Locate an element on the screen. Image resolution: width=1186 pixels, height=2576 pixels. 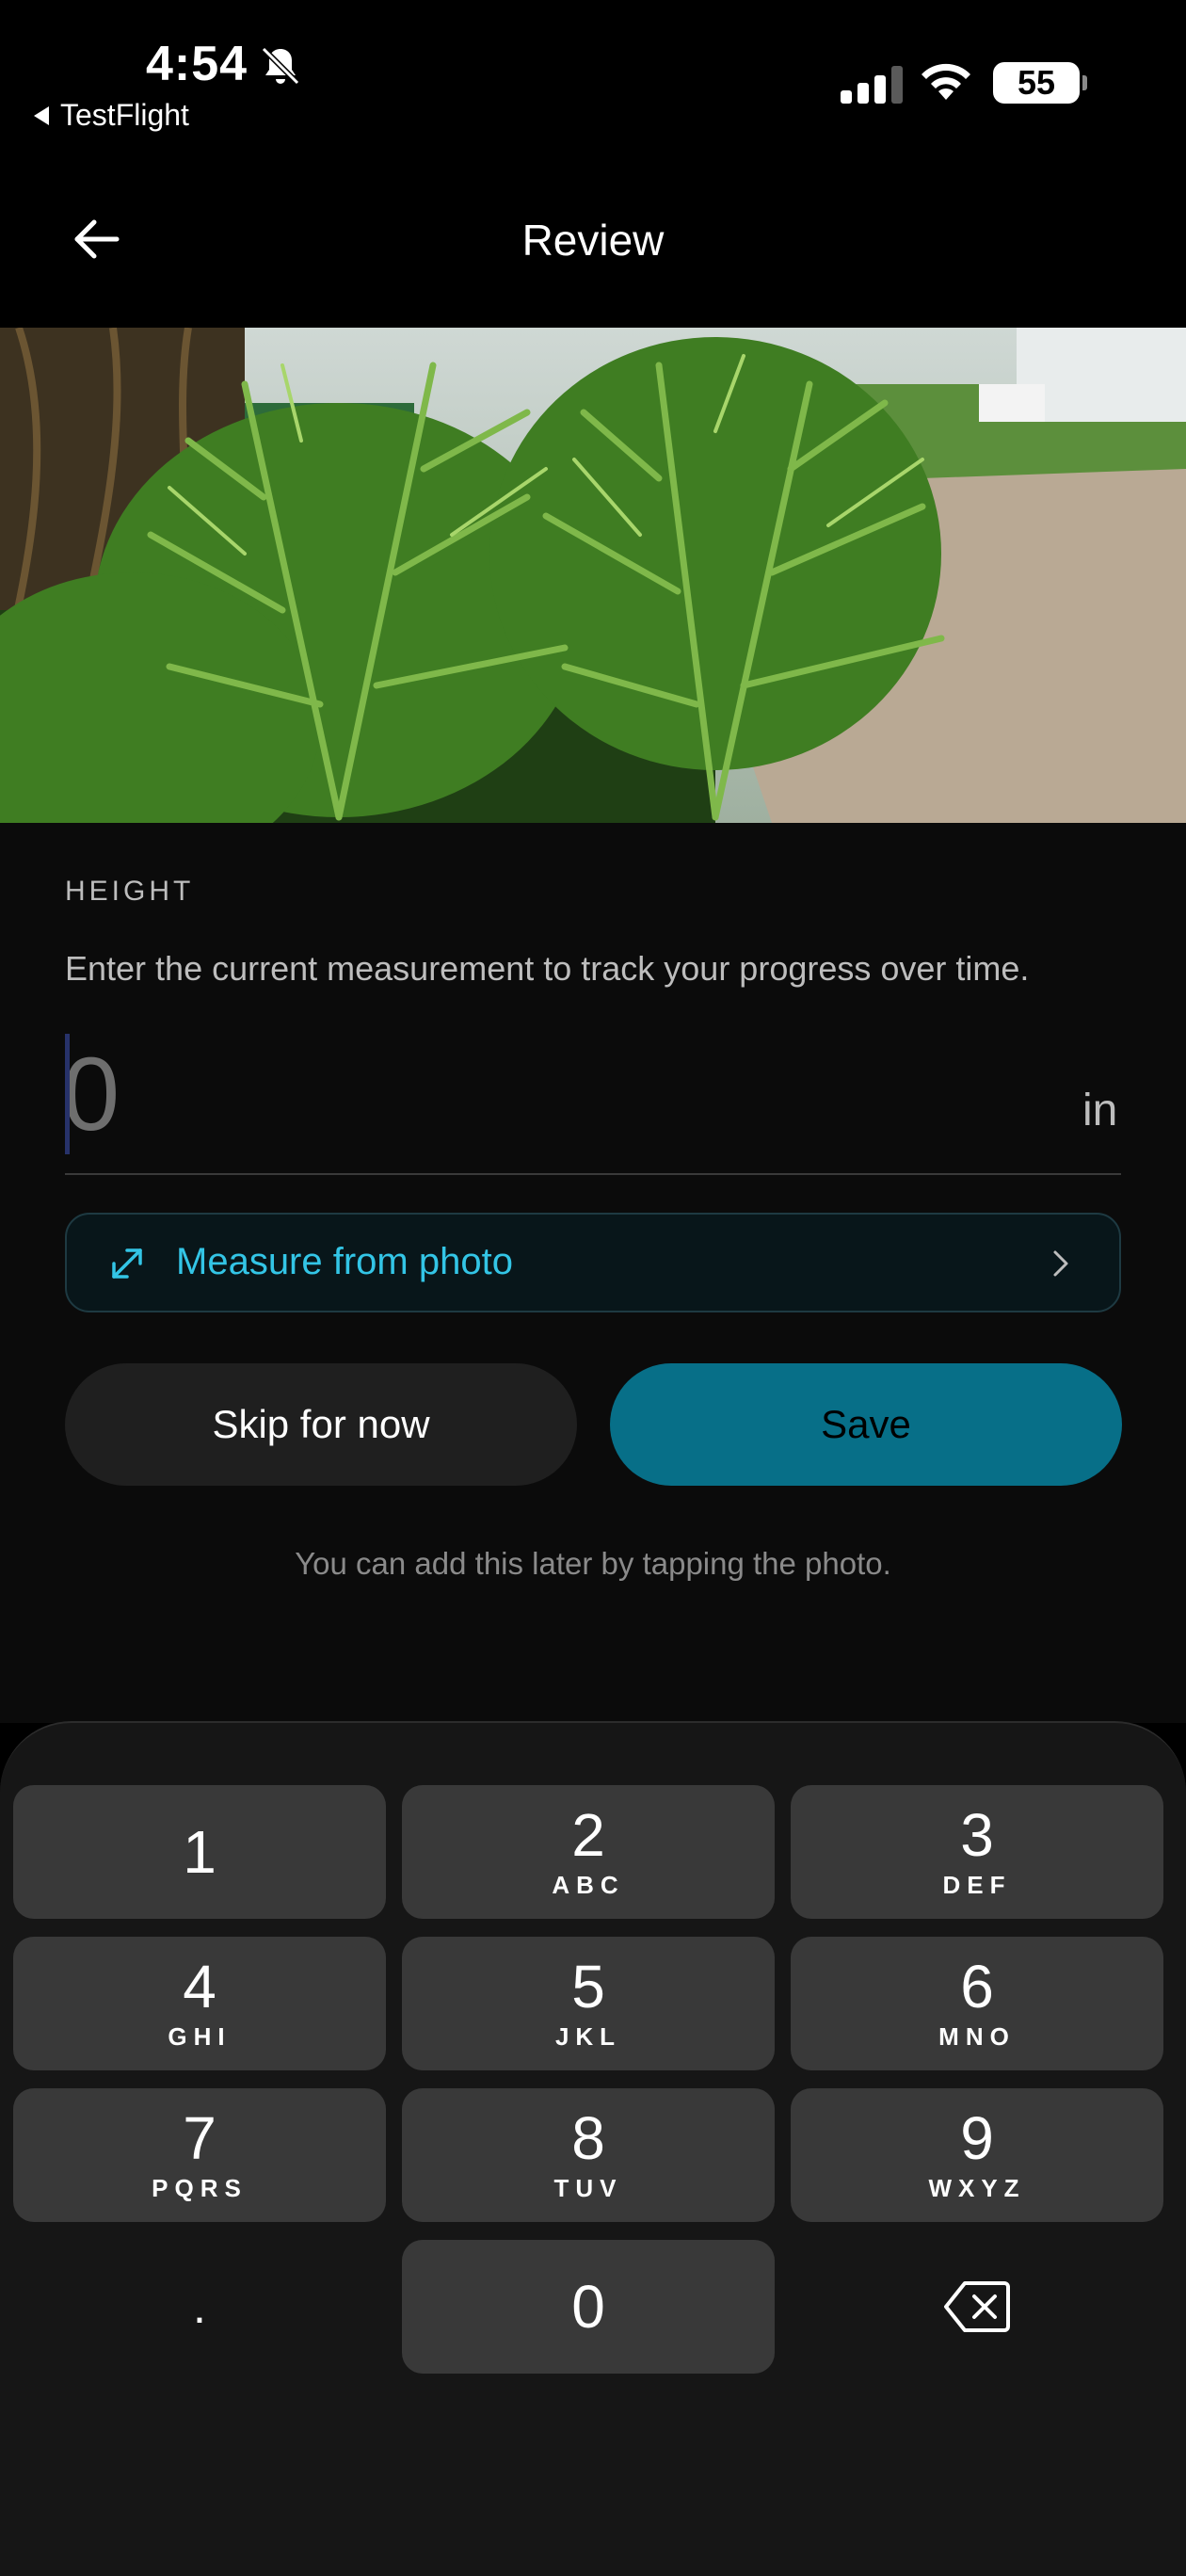
wifi-icon is located at coordinates (946, 81).